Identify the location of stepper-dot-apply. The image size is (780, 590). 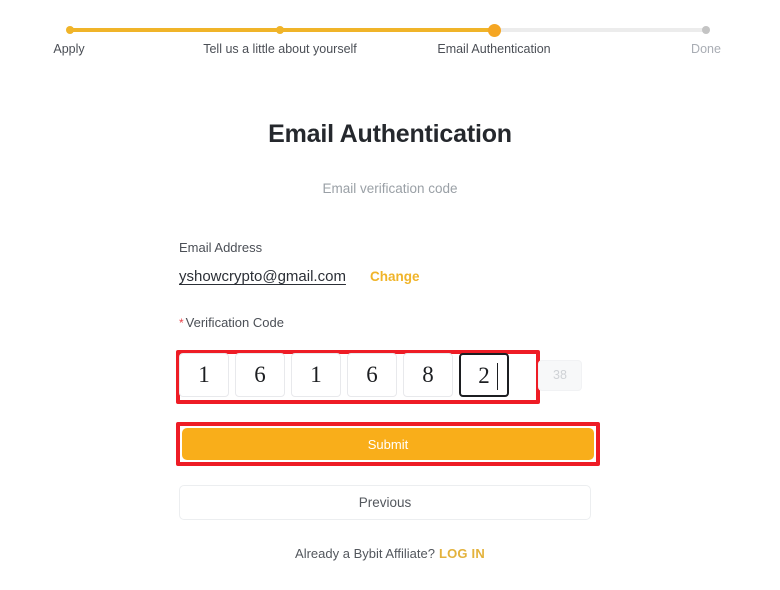
(70, 30).